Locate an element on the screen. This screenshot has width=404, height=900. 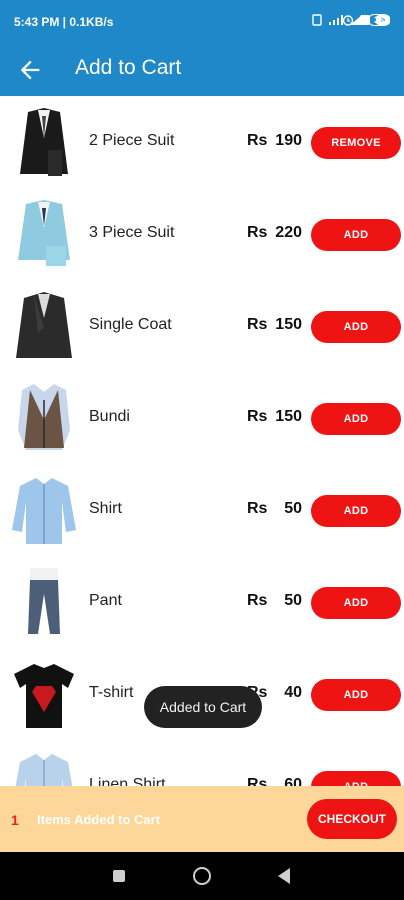
list-item: Bundi Rs 150 ADD is located at coordinates (202, 418).